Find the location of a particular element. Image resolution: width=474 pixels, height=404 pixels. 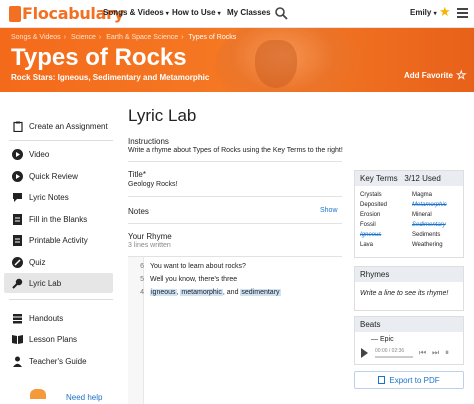

notes-show-link: Show is located at coordinates (329, 210).